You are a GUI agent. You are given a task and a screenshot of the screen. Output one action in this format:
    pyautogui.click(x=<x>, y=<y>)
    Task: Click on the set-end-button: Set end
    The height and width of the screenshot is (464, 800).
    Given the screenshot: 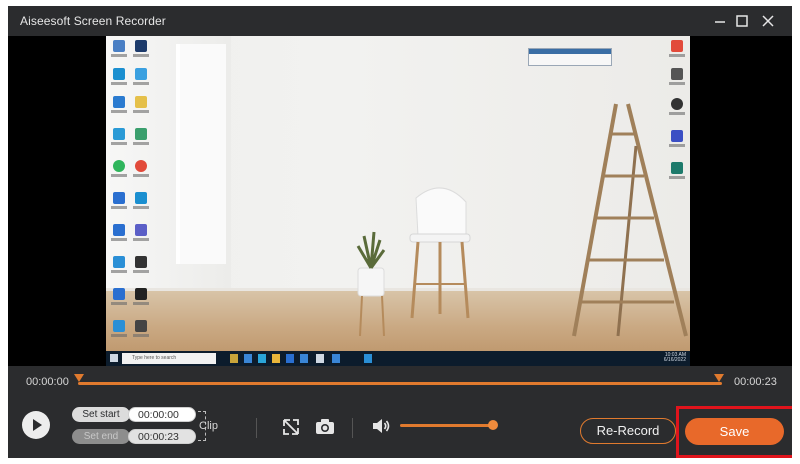 What is the action you would take?
    pyautogui.click(x=101, y=436)
    